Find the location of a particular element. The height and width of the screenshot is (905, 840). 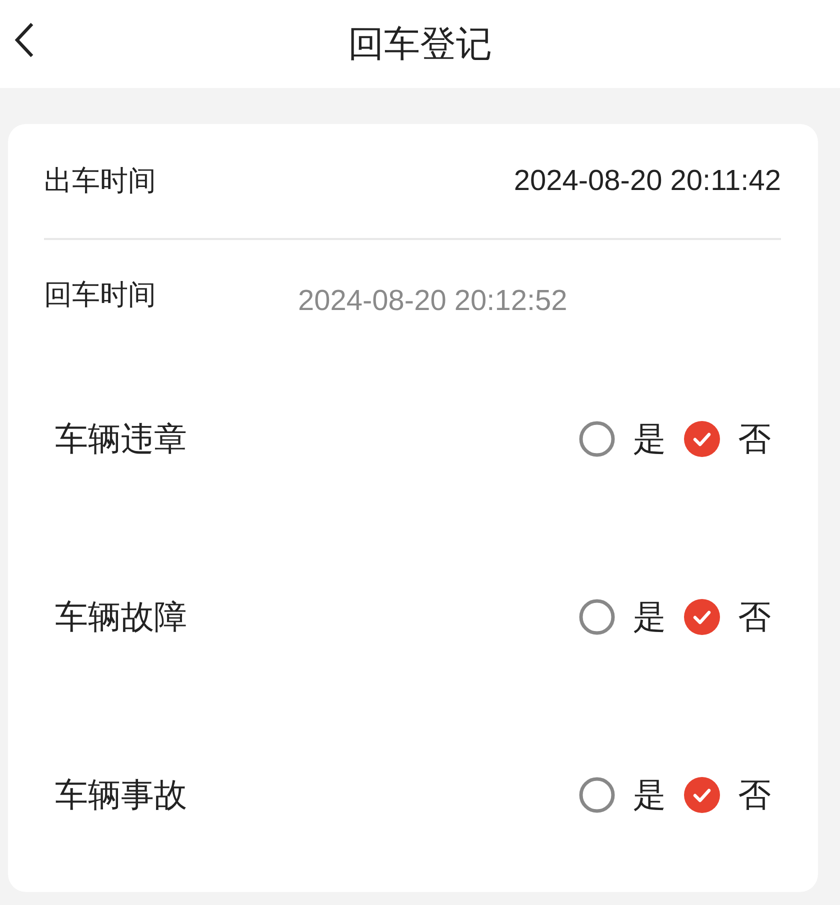

question-label: 车辆故障 is located at coordinates (121, 617).